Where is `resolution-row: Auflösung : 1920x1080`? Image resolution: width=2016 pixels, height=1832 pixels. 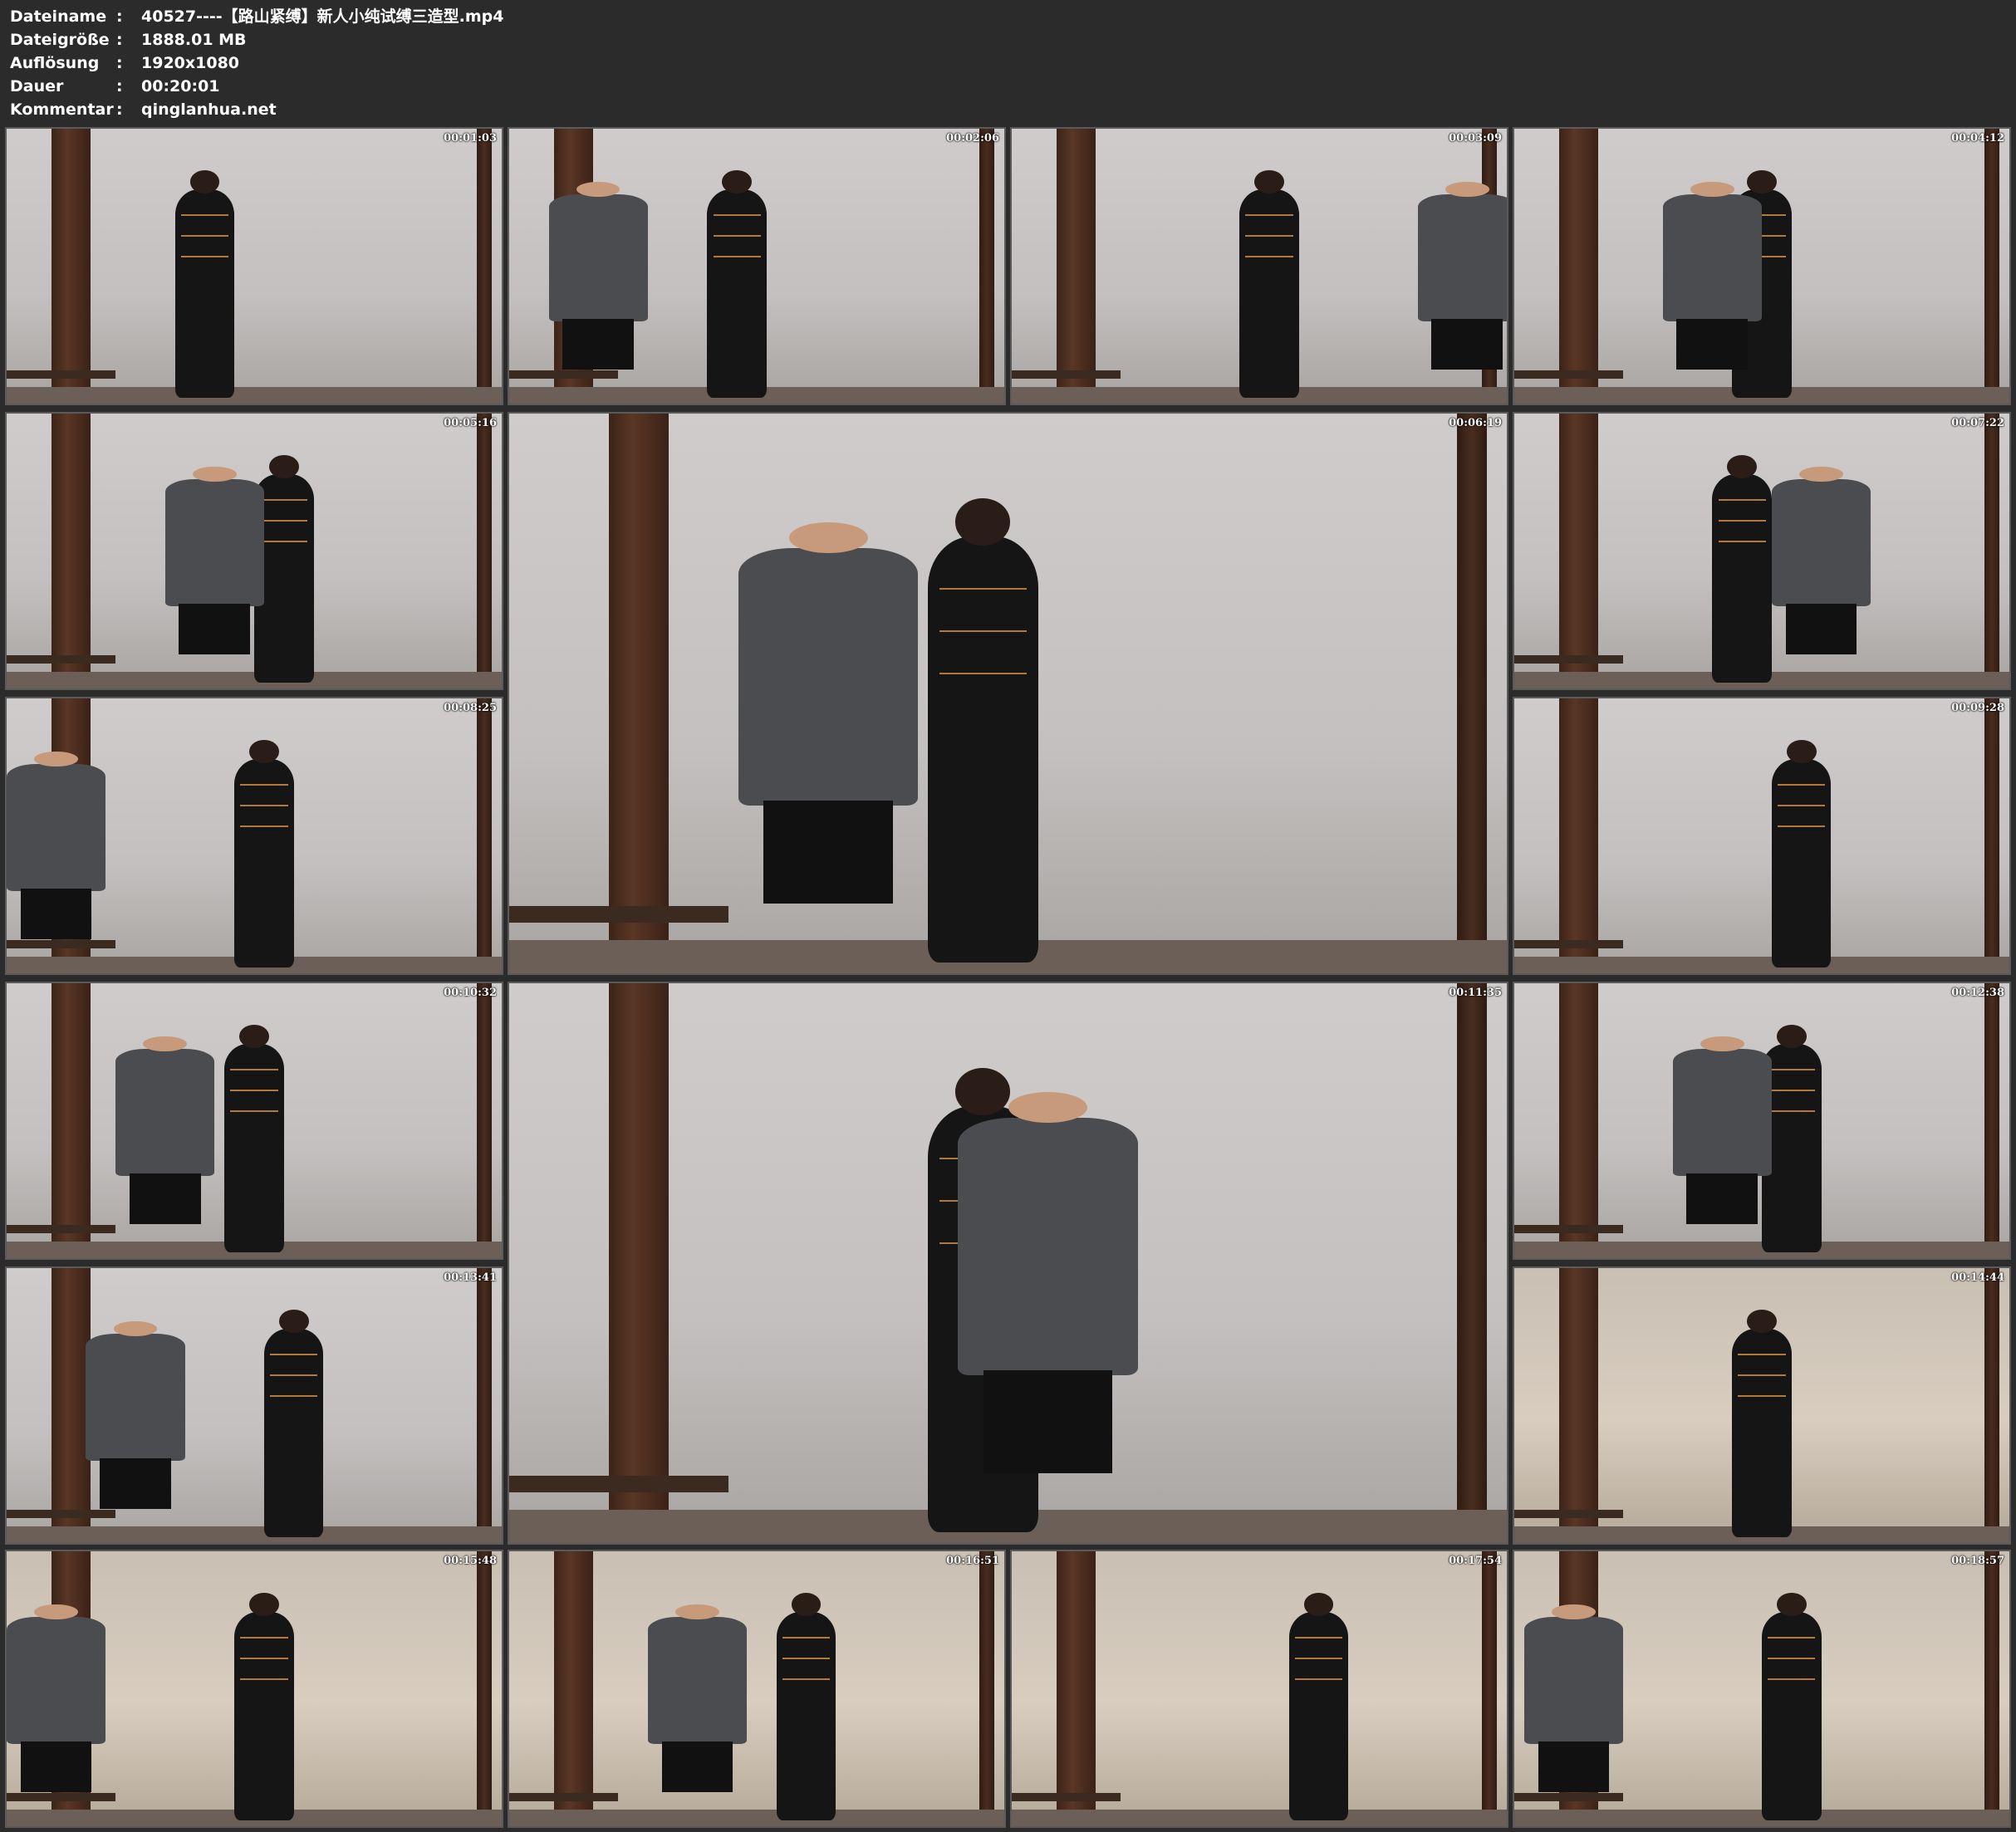
resolution-row: Auflösung : 1920x1080 is located at coordinates (256, 63).